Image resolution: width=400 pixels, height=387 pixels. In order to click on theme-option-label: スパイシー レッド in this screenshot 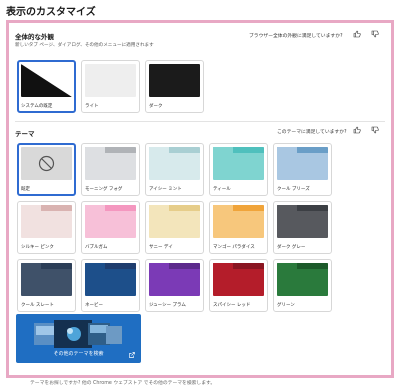, I will do `click(232, 305)`.